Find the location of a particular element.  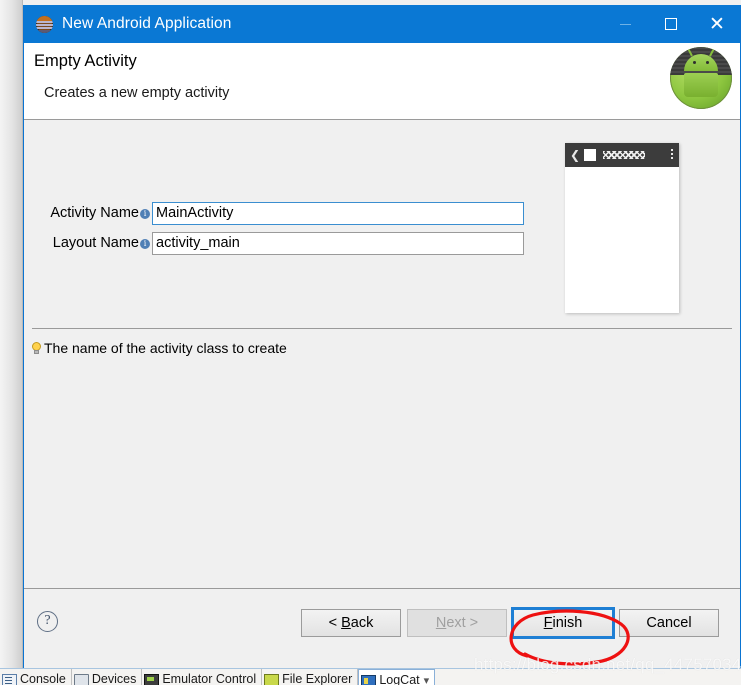

ide-tab-file-explorer: File Explorer is located at coordinates (310, 677).